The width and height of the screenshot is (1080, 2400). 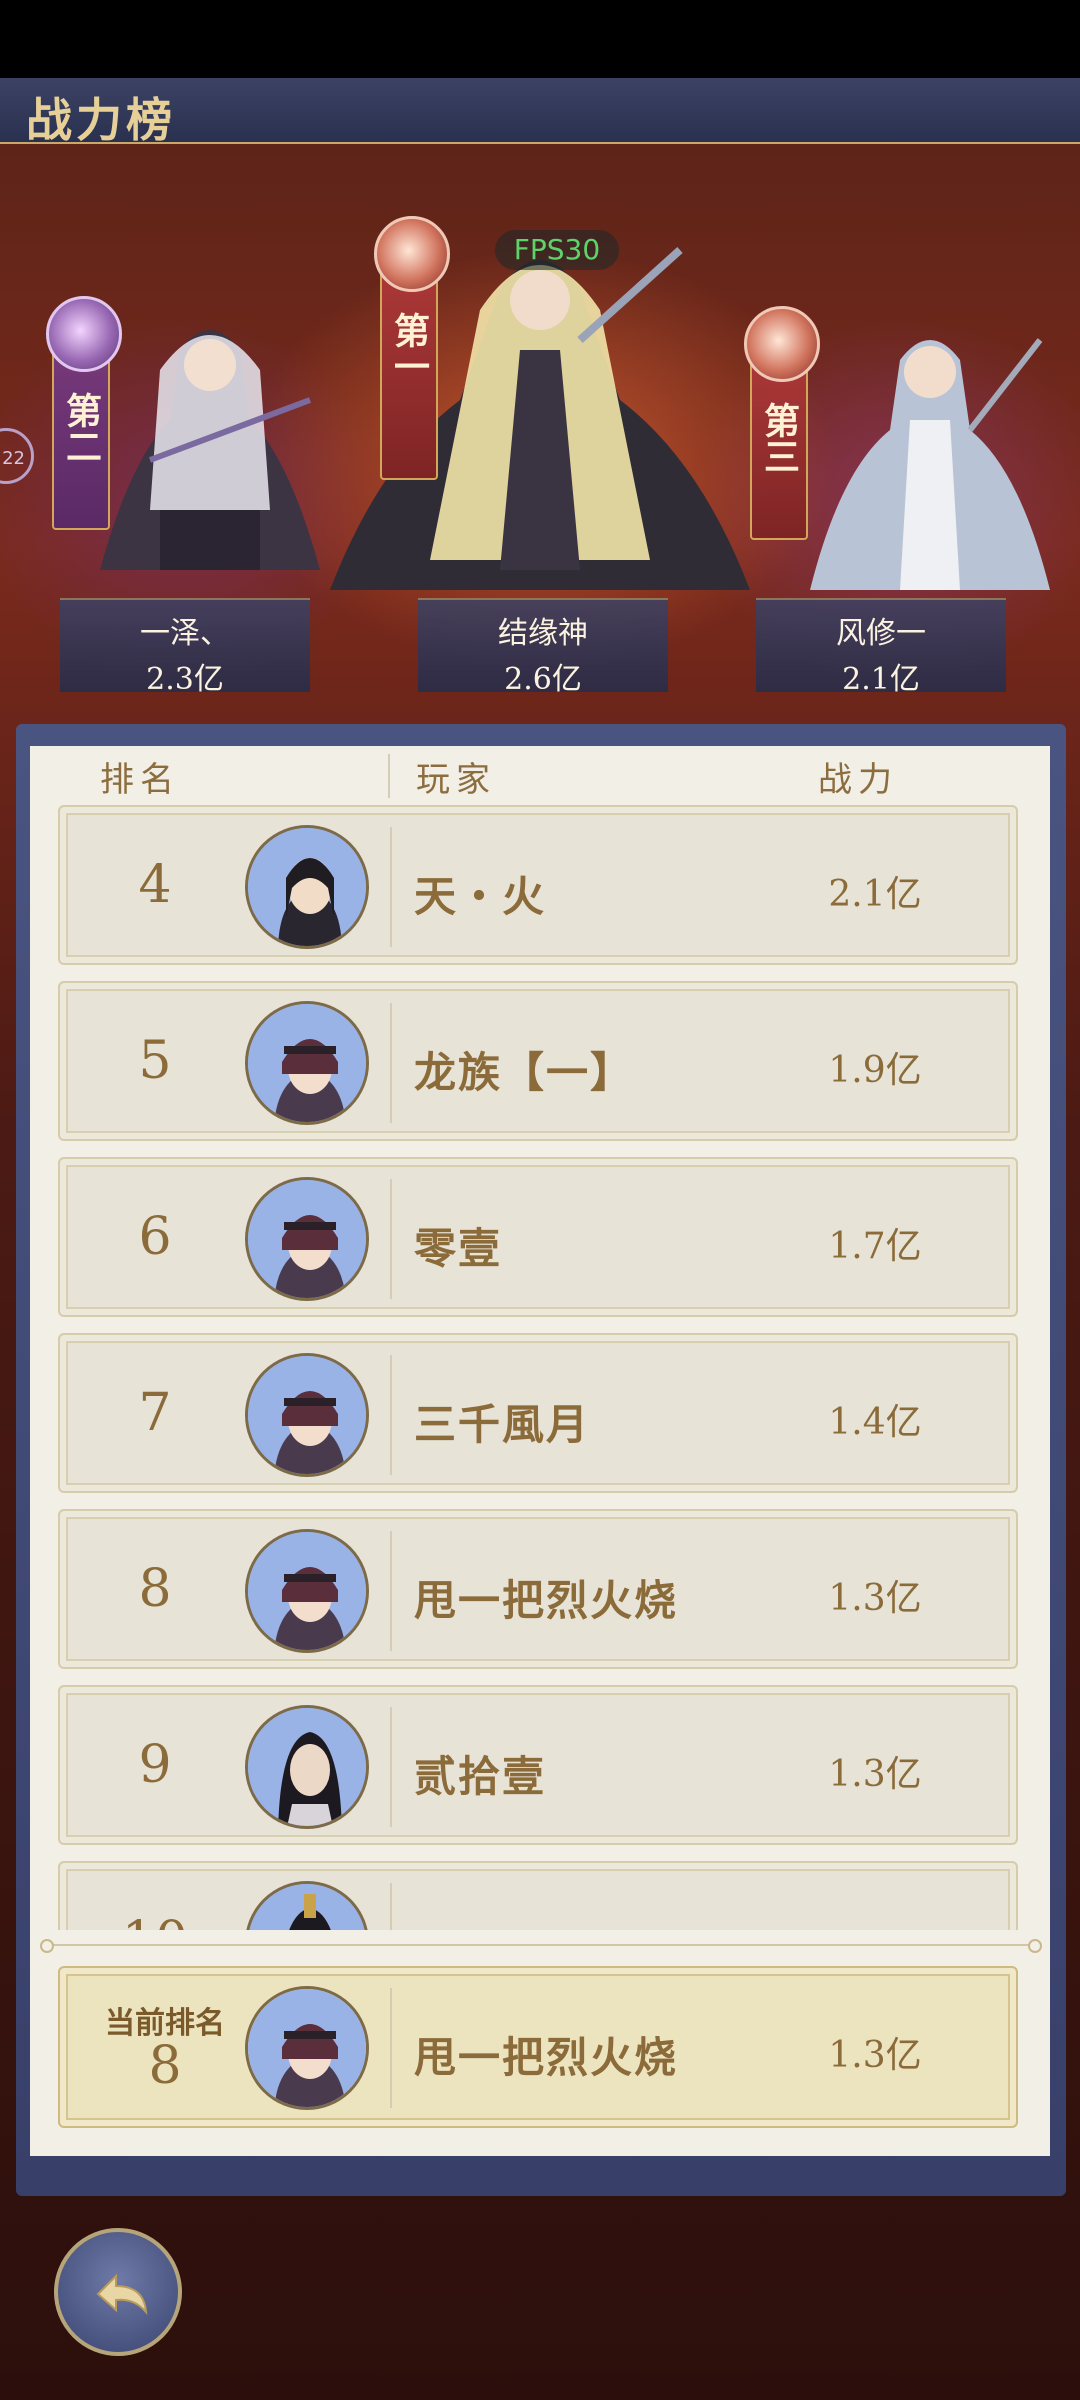 I want to click on place-label: 第一, so click(x=409, y=348).